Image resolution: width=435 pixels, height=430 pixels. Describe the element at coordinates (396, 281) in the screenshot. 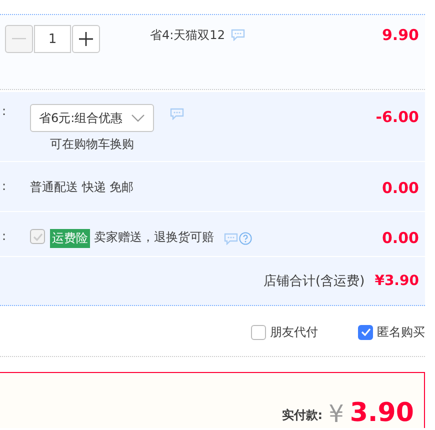

I see `shop-total-value: ¥3.90` at that location.